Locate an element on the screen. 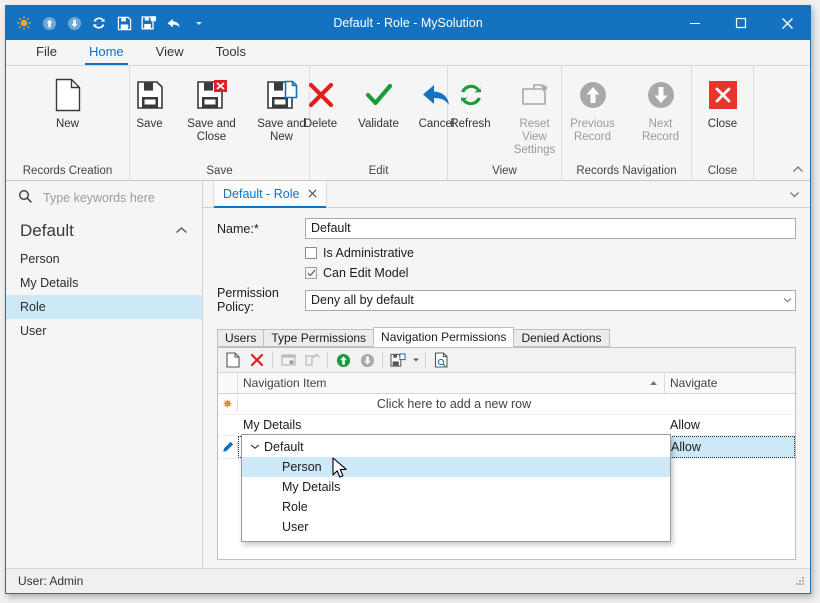 The width and height of the screenshot is (820, 603). ribbon-group-label: Records Creation is located at coordinates (67, 171).